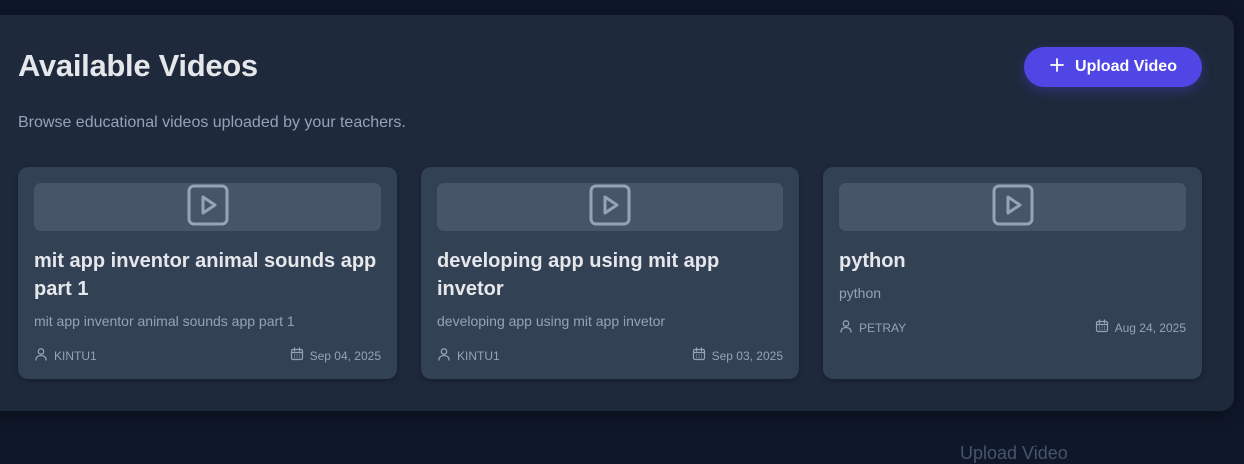  I want to click on video-date-text: Aug 24, 2025, so click(1150, 327).